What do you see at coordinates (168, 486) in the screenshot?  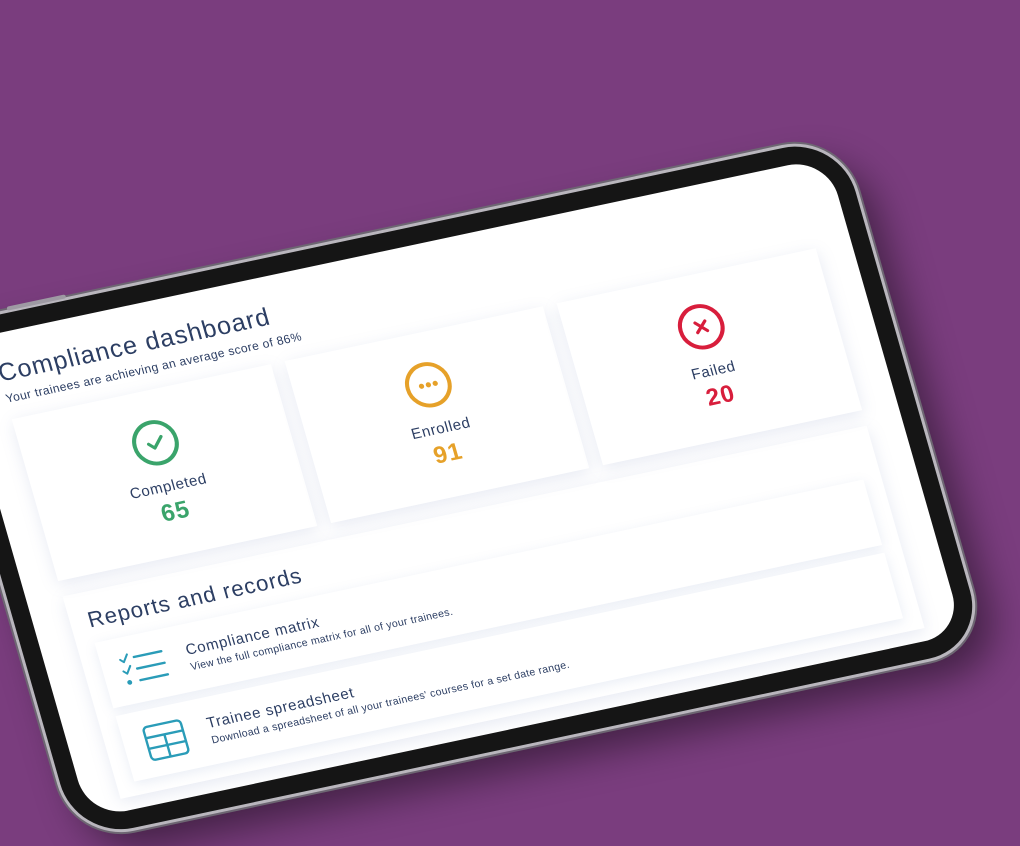 I see `stat-label: Completed` at bounding box center [168, 486].